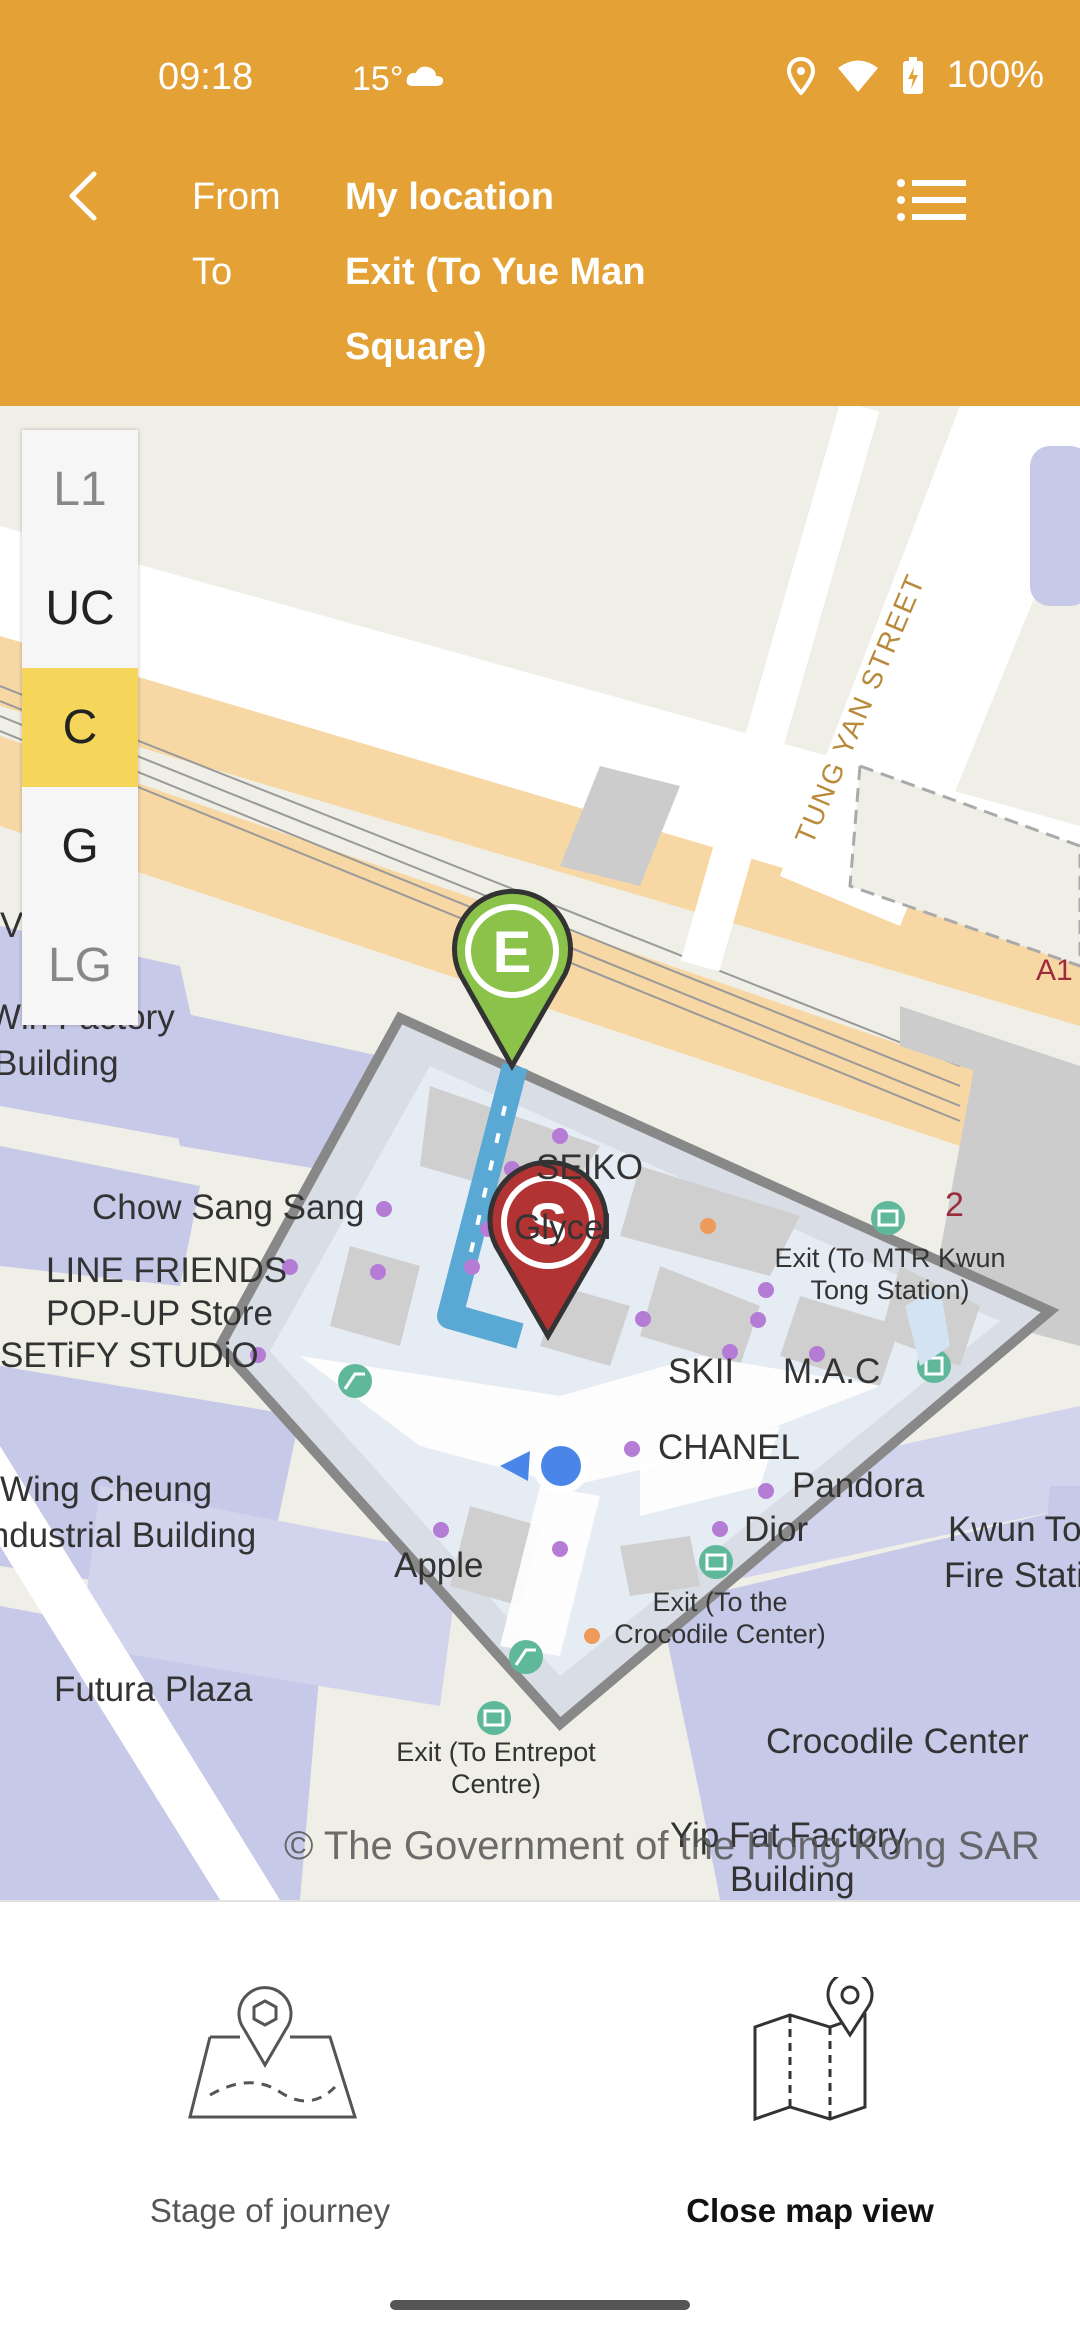 The width and height of the screenshot is (1080, 2342). What do you see at coordinates (1012, 1575) in the screenshot?
I see `label-kwun-tong-2: Fire Station` at bounding box center [1012, 1575].